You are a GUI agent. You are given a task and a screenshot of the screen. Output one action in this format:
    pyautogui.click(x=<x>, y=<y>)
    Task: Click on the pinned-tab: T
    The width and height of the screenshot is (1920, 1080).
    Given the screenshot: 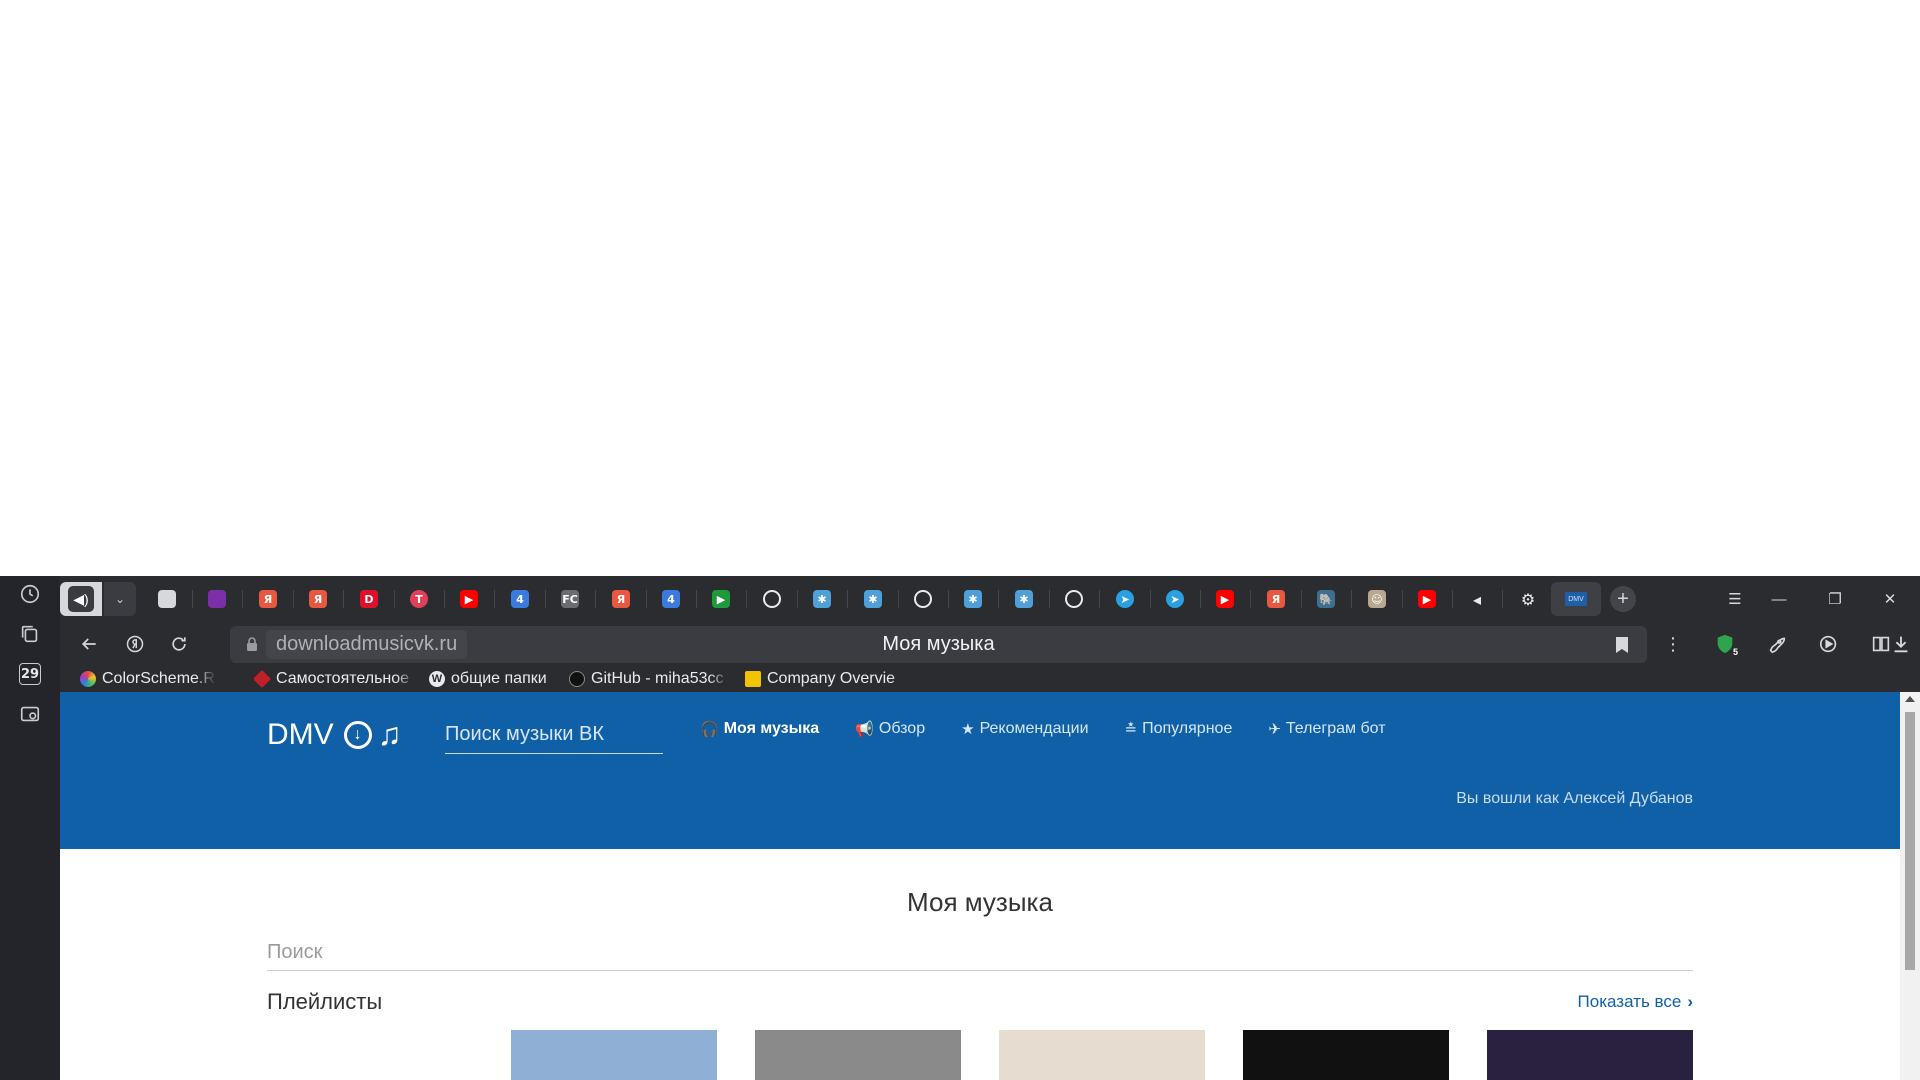 What is the action you would take?
    pyautogui.click(x=419, y=599)
    